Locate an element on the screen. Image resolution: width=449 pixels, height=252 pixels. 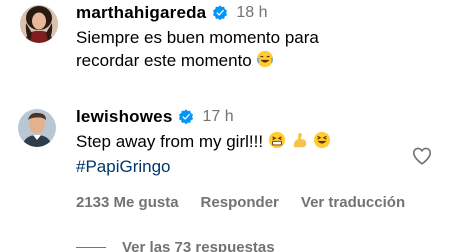
avatar-man-icon is located at coordinates (37, 128).